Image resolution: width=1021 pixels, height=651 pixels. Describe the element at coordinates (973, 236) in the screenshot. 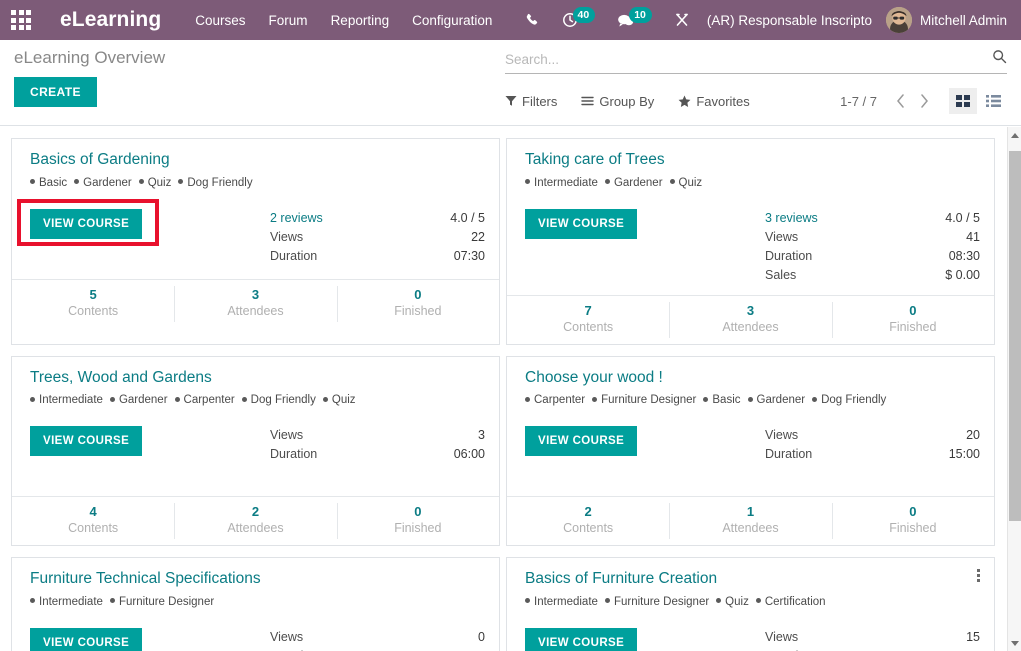

I see `course-stat-value: 41` at that location.